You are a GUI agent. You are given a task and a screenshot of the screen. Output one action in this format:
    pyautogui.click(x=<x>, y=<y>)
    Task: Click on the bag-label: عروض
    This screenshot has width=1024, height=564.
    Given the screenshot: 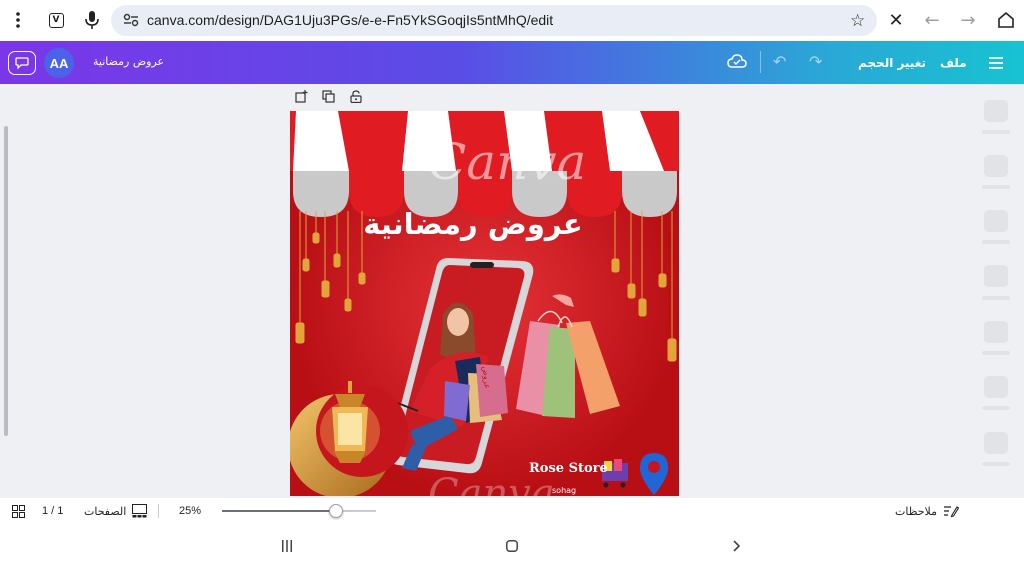 What is the action you would take?
    pyautogui.click(x=486, y=377)
    